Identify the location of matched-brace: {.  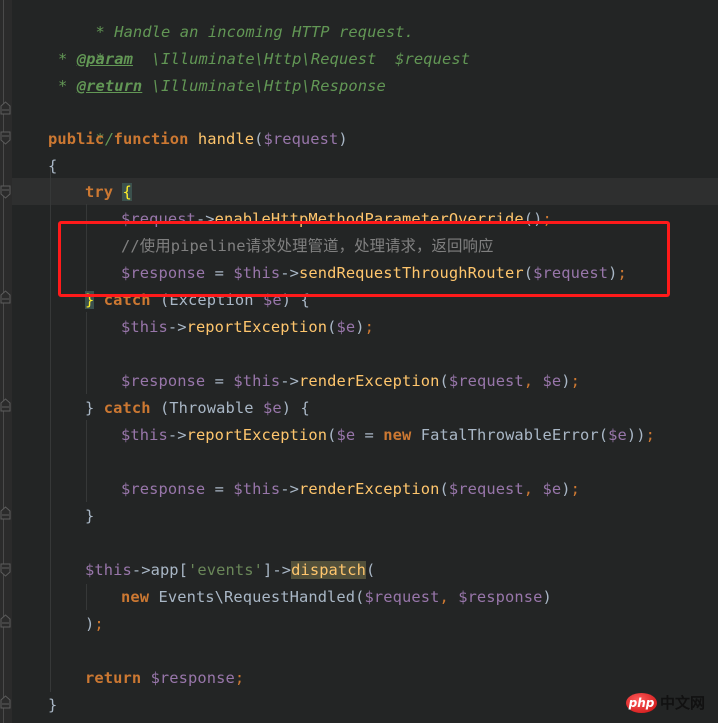
(127, 192).